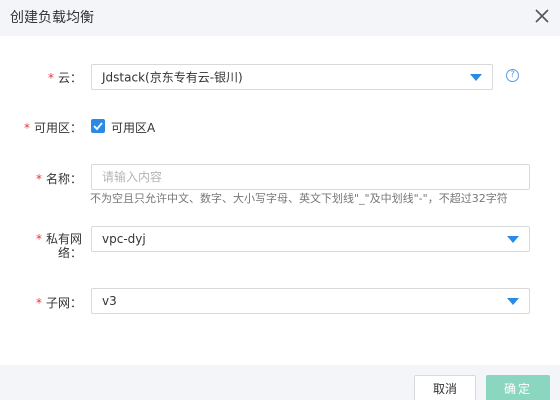 The image size is (560, 400). Describe the element at coordinates (172, 77) in the screenshot. I see `cloud-select-value: Jdstack(京东专有云-银川)` at that location.